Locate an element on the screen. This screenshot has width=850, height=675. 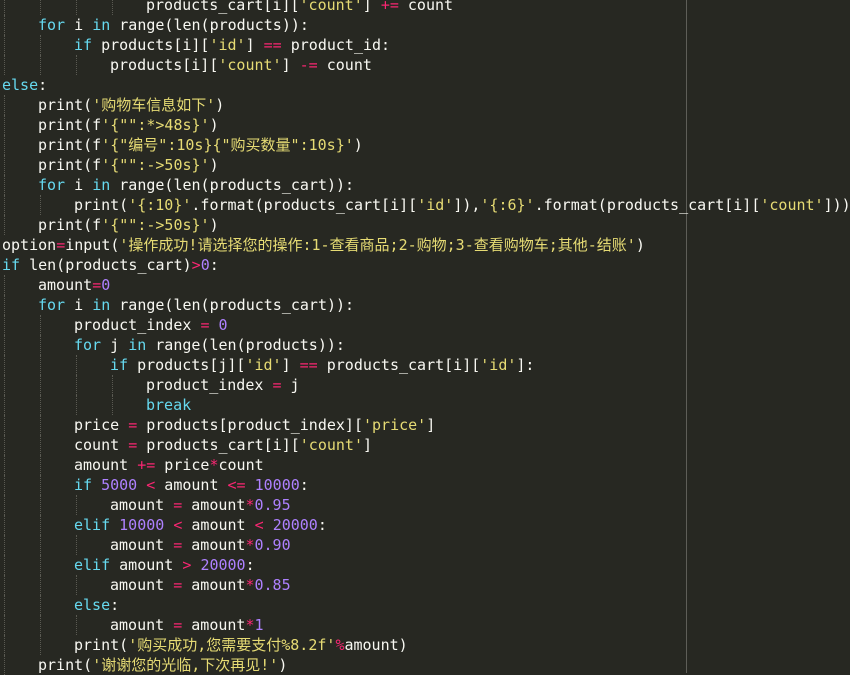
code-line: break is located at coordinates (168, 405).